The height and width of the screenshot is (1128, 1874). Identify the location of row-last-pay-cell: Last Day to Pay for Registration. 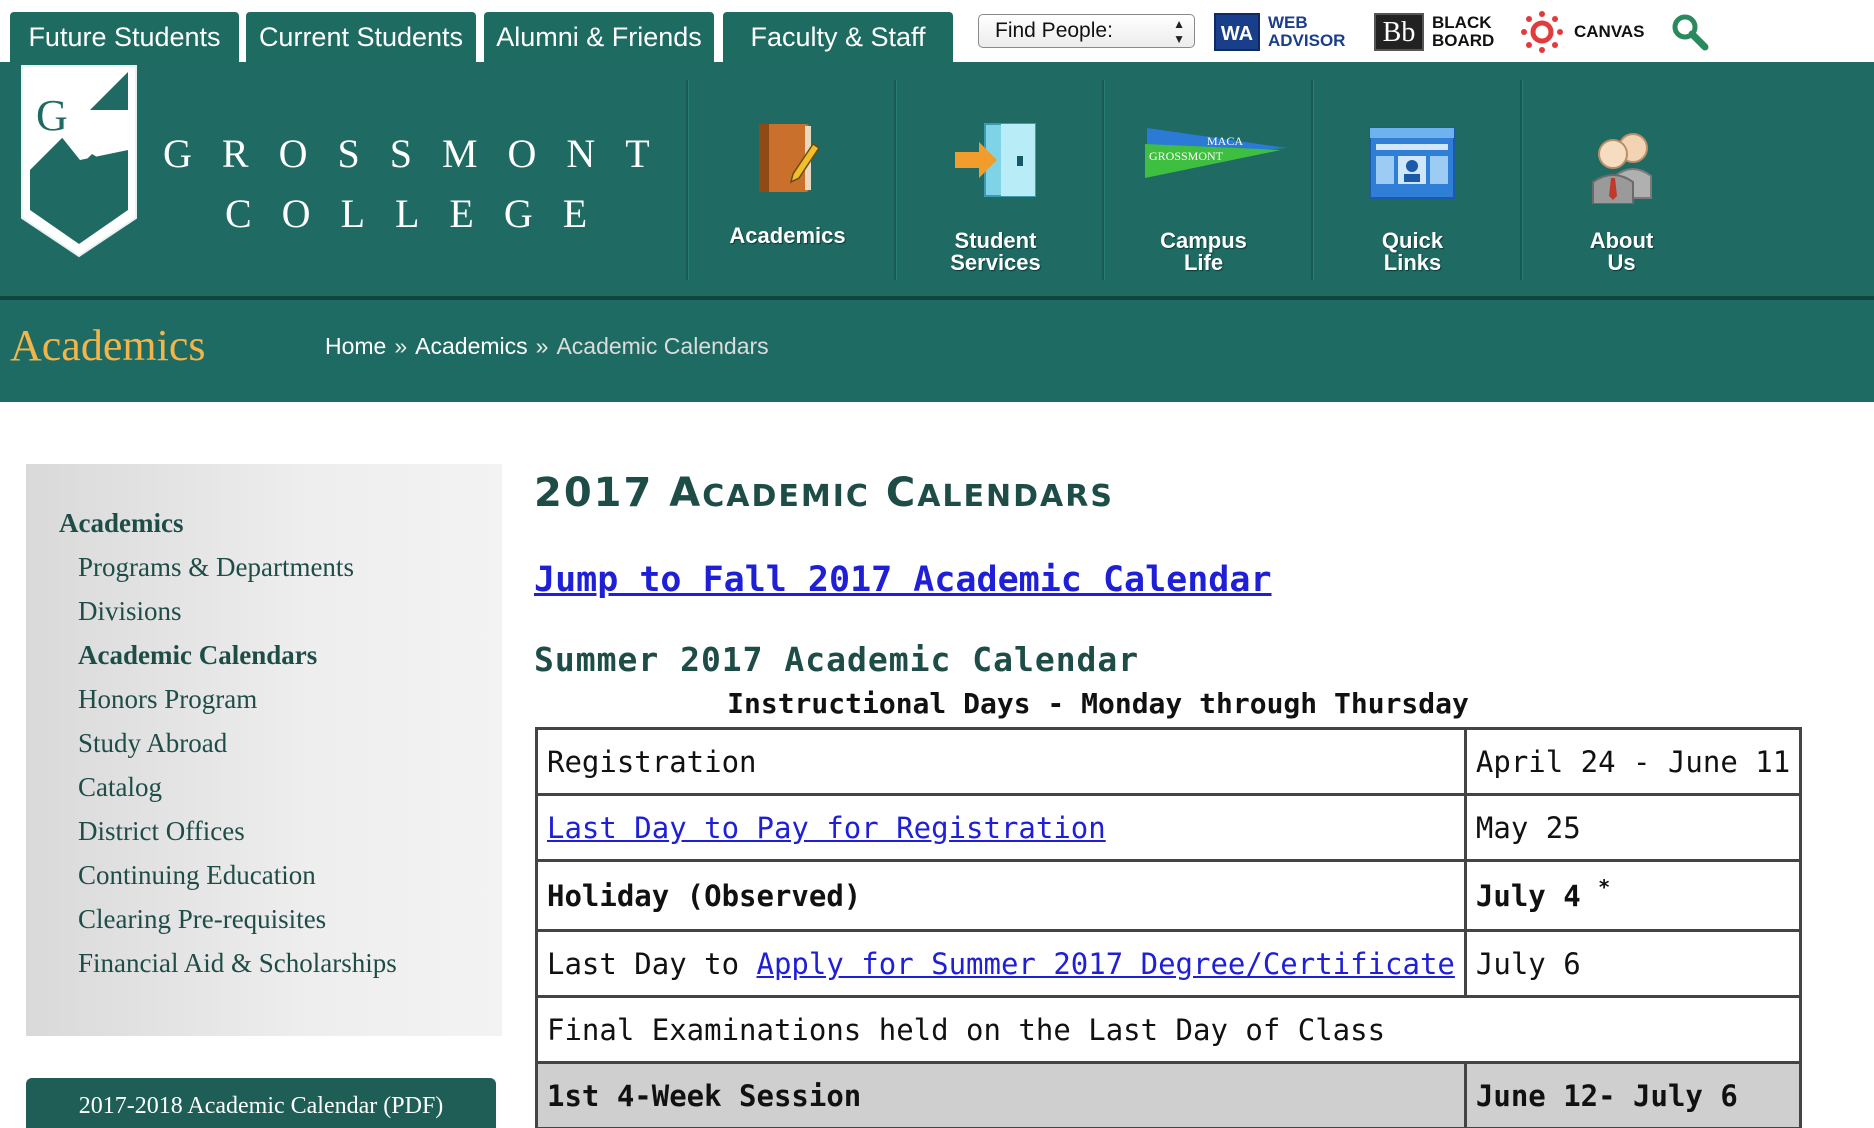
(1001, 827).